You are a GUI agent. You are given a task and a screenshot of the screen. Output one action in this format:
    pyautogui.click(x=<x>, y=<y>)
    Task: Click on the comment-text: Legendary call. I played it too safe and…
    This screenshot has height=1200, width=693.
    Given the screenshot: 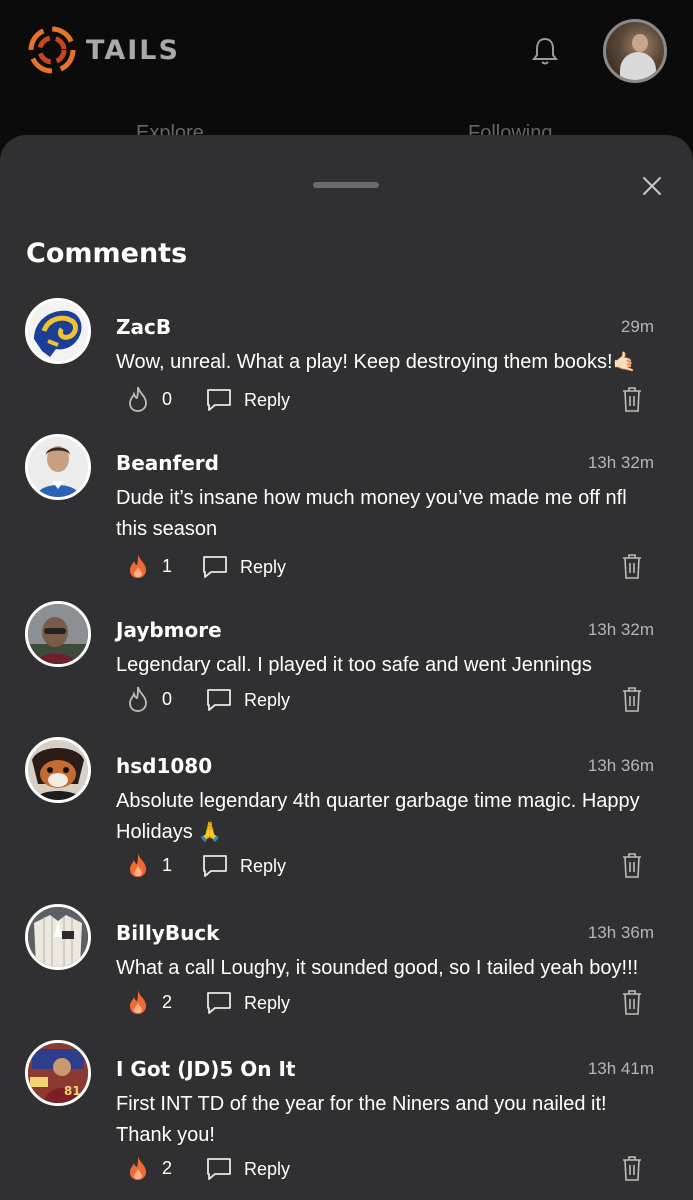 What is the action you would take?
    pyautogui.click(x=381, y=665)
    